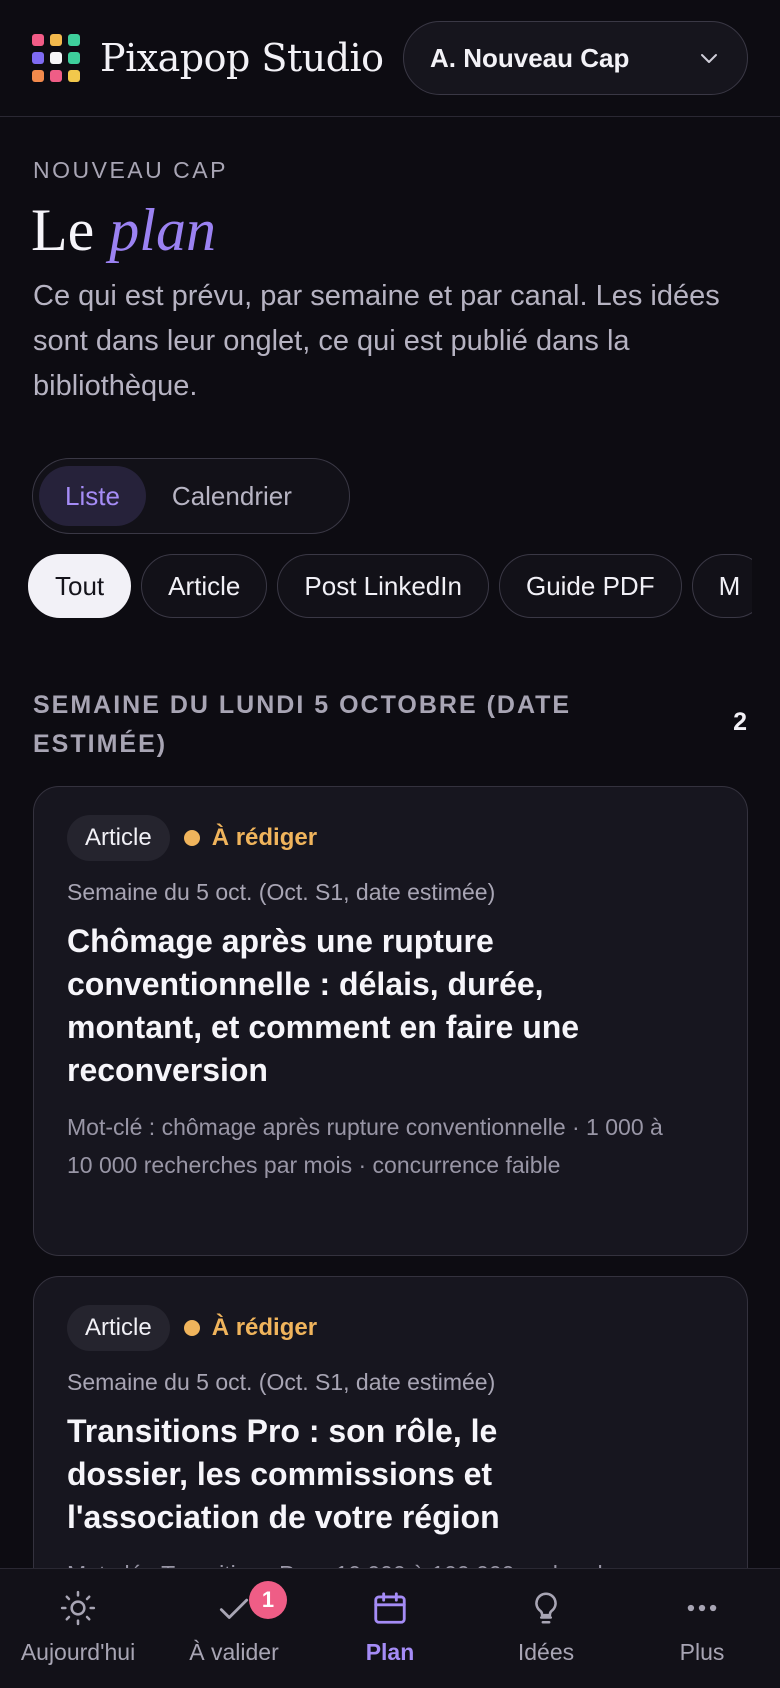 The width and height of the screenshot is (780, 1688). Describe the element at coordinates (590, 586) in the screenshot. I see `filter-chip-guide-pdf: Guide PDF` at that location.